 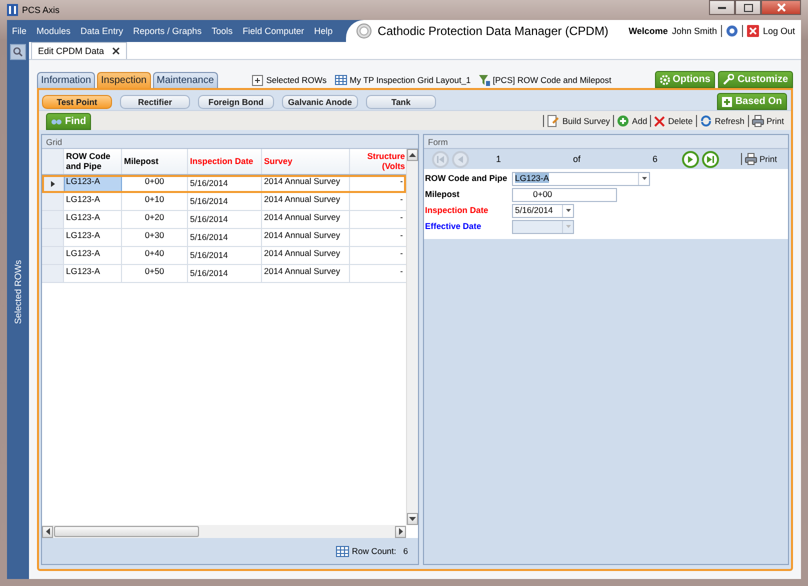 What do you see at coordinates (230, 142) in the screenshot?
I see `grid-title: Grid` at bounding box center [230, 142].